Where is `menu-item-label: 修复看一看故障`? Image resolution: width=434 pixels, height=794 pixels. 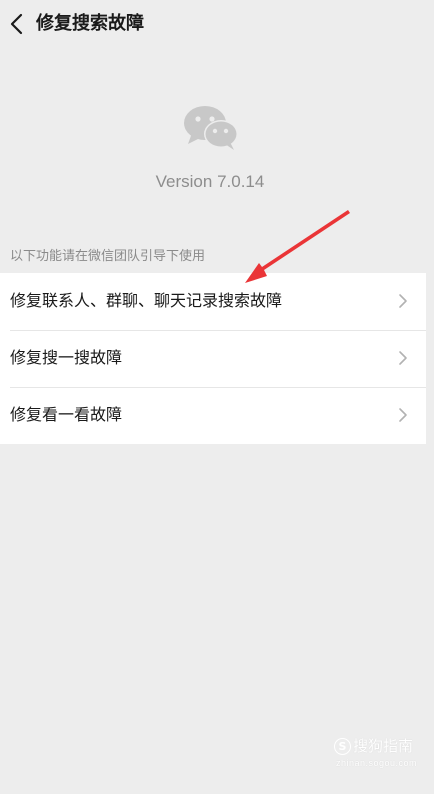
menu-item-label: 修复看一看故障 is located at coordinates (66, 414).